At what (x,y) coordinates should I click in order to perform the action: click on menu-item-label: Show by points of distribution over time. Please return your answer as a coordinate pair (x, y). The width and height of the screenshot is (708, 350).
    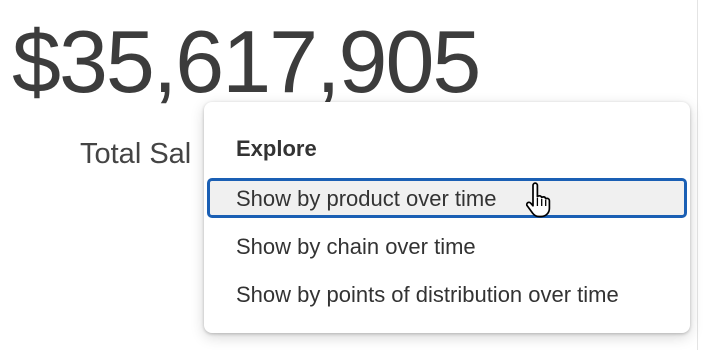
    Looking at the image, I should click on (427, 294).